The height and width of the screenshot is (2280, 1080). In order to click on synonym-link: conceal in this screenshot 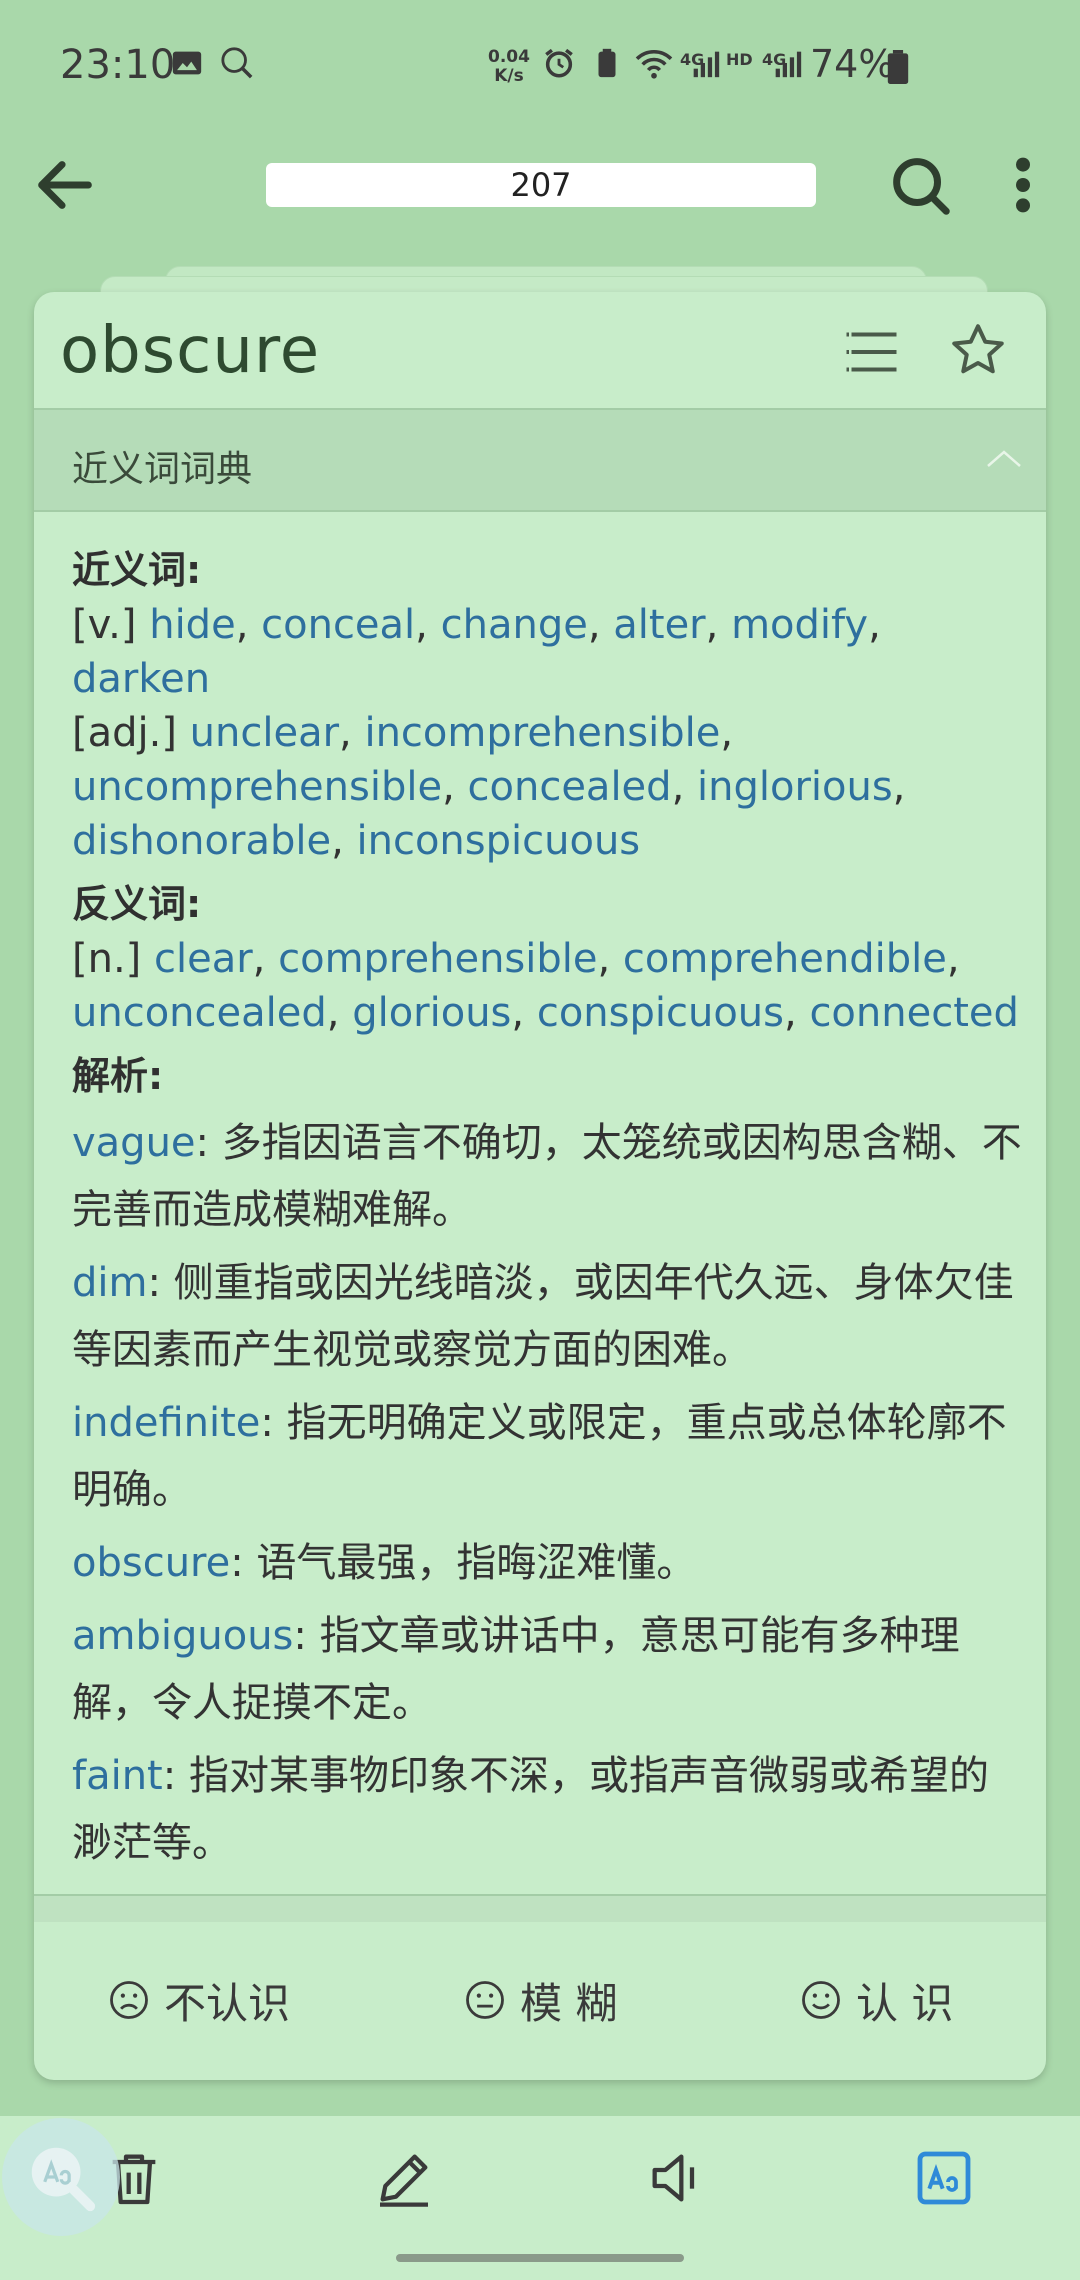, I will do `click(338, 625)`.